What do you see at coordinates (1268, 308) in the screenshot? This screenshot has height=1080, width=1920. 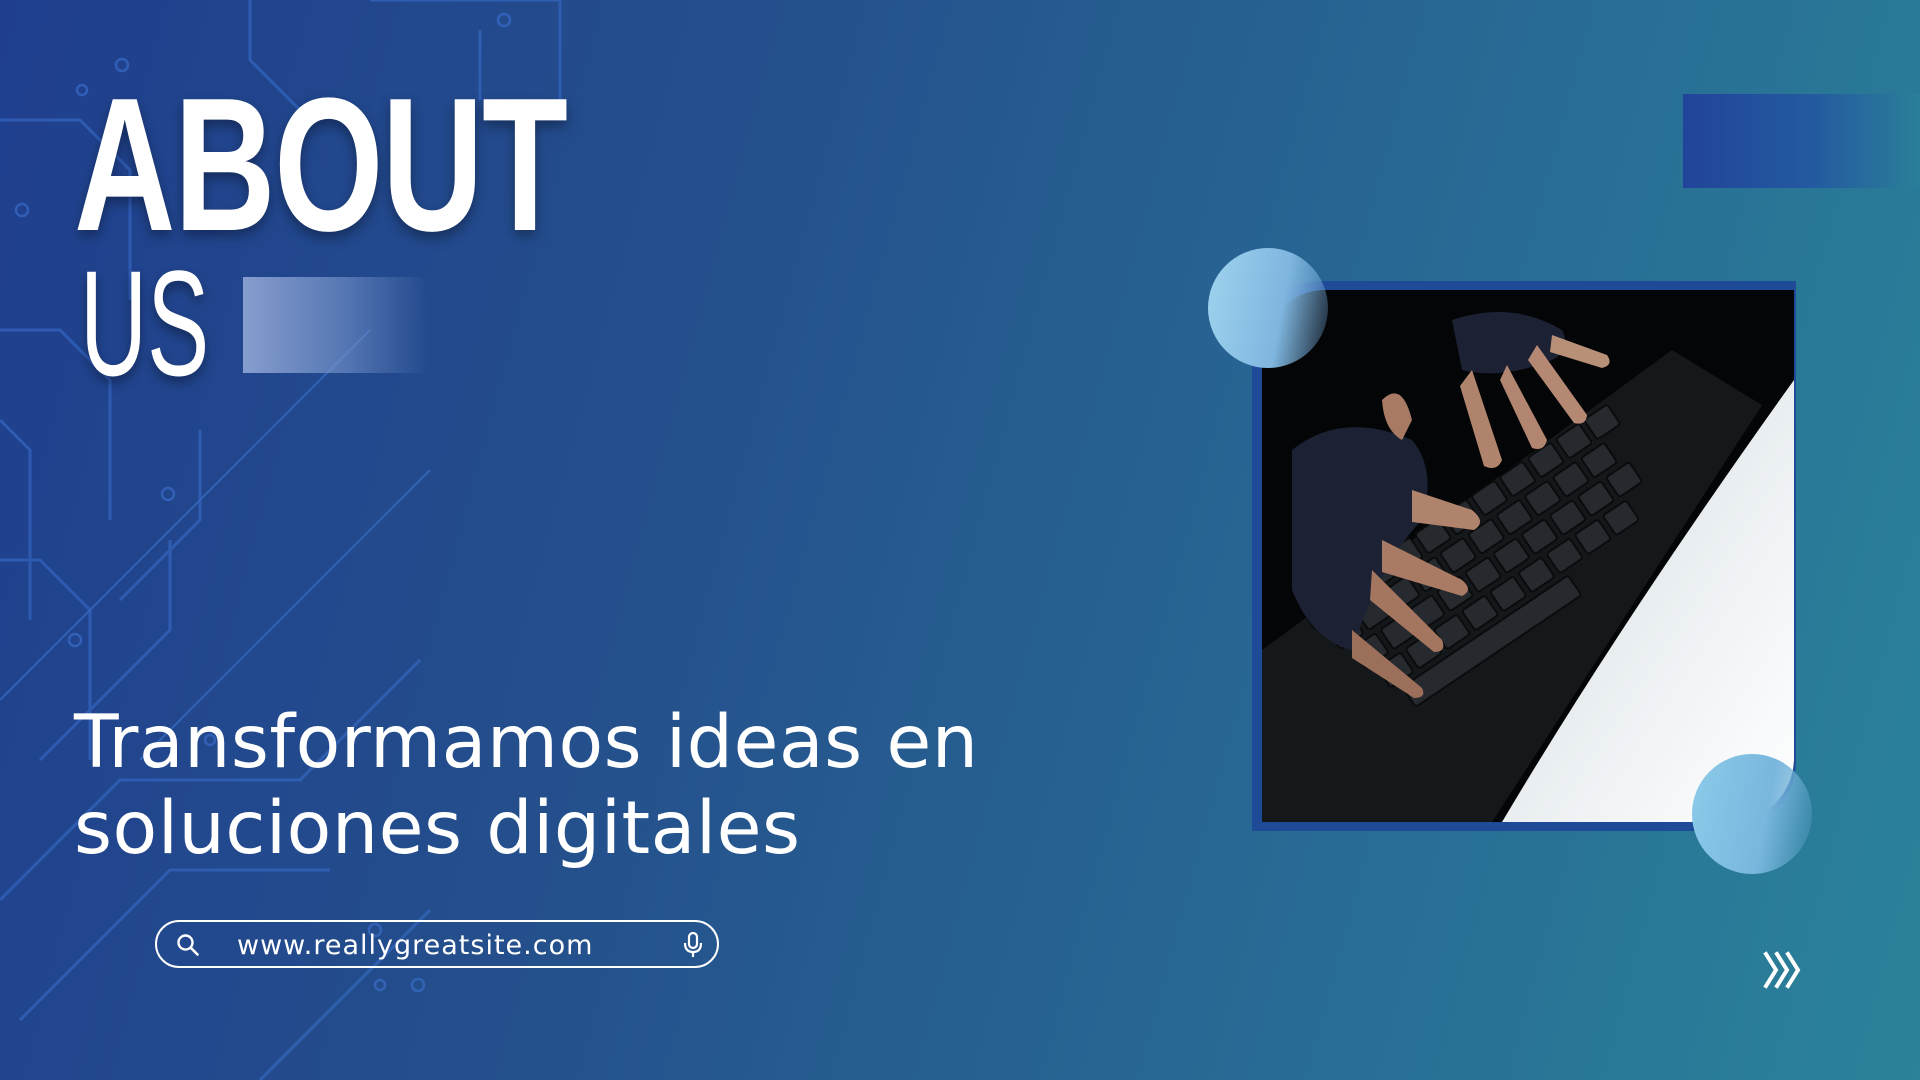 I see `decorative-circle-top-left` at bounding box center [1268, 308].